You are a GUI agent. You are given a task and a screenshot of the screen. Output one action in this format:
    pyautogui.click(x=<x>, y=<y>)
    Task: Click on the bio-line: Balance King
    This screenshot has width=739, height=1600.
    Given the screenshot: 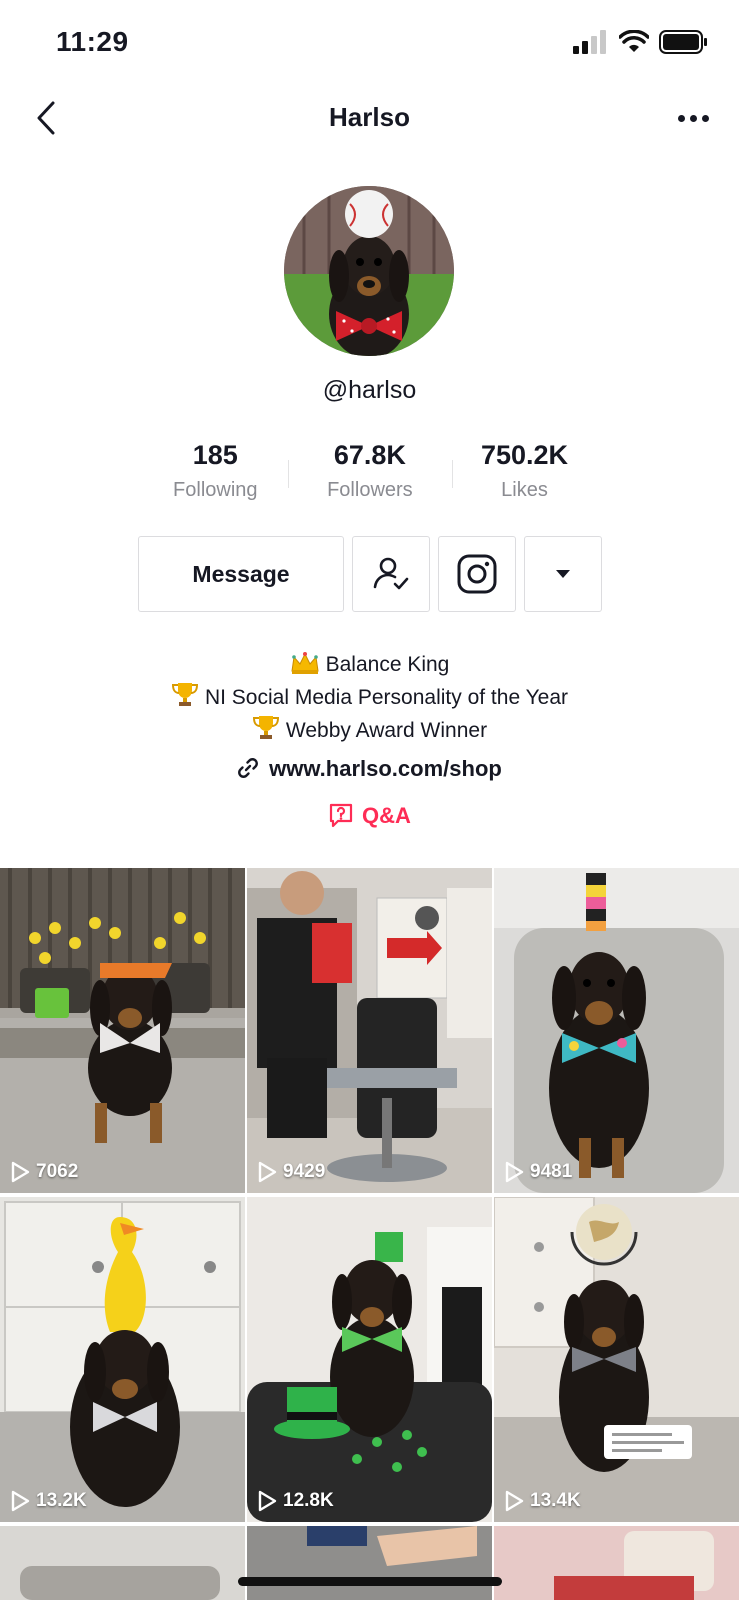 What is the action you would take?
    pyautogui.click(x=369, y=665)
    